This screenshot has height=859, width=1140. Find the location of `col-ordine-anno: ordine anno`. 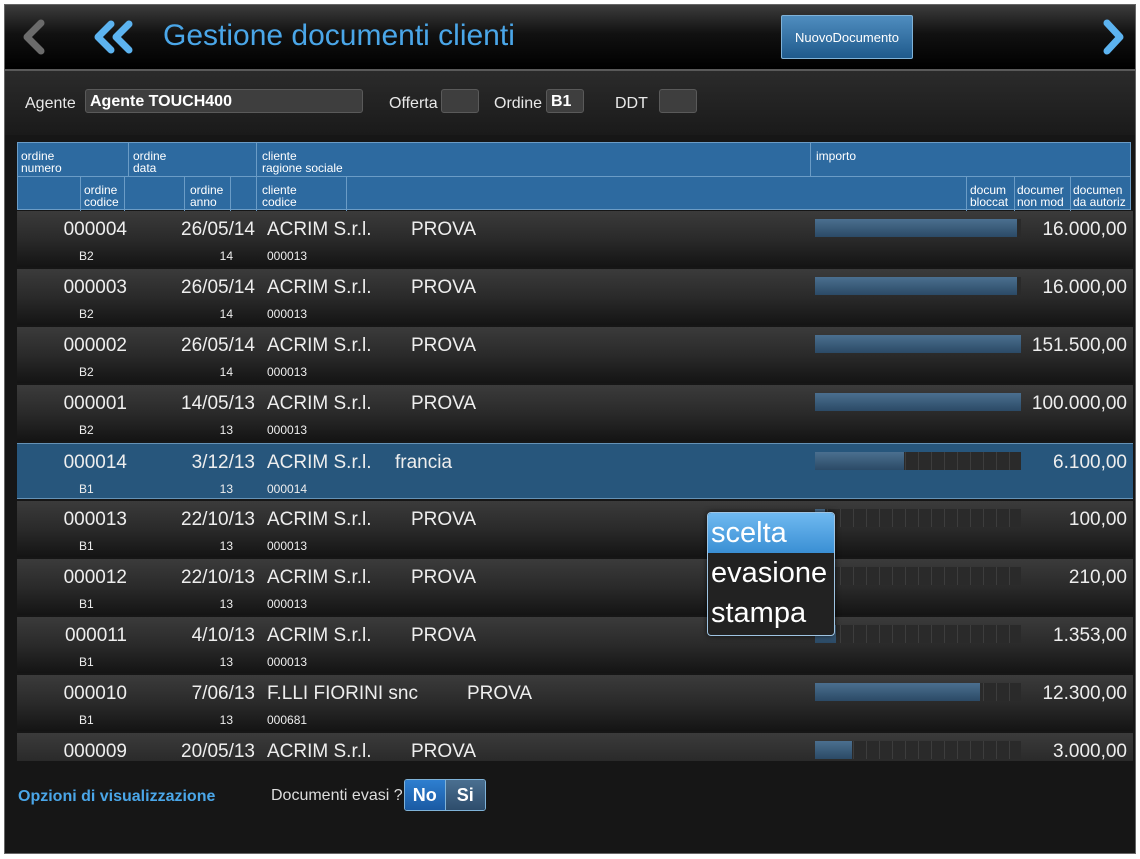

col-ordine-anno: ordine anno is located at coordinates (206, 196).